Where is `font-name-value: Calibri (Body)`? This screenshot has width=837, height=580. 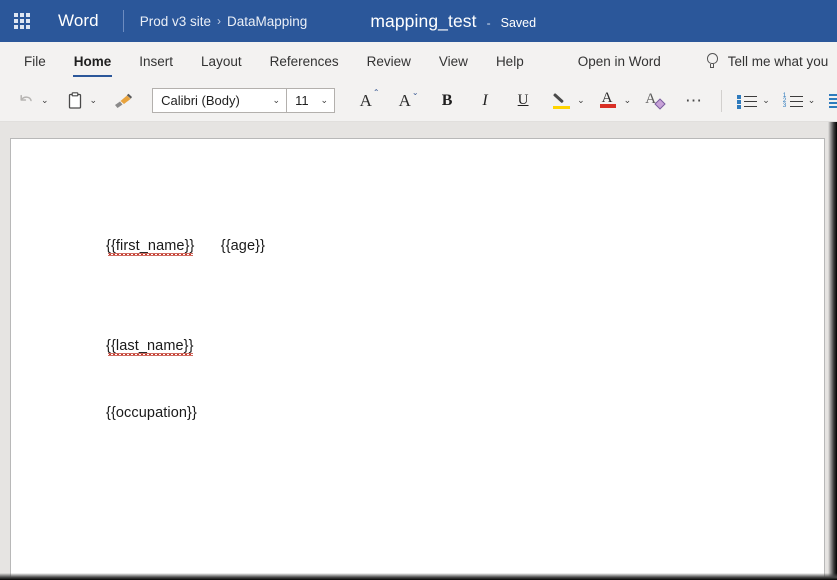 font-name-value: Calibri (Body) is located at coordinates (200, 100).